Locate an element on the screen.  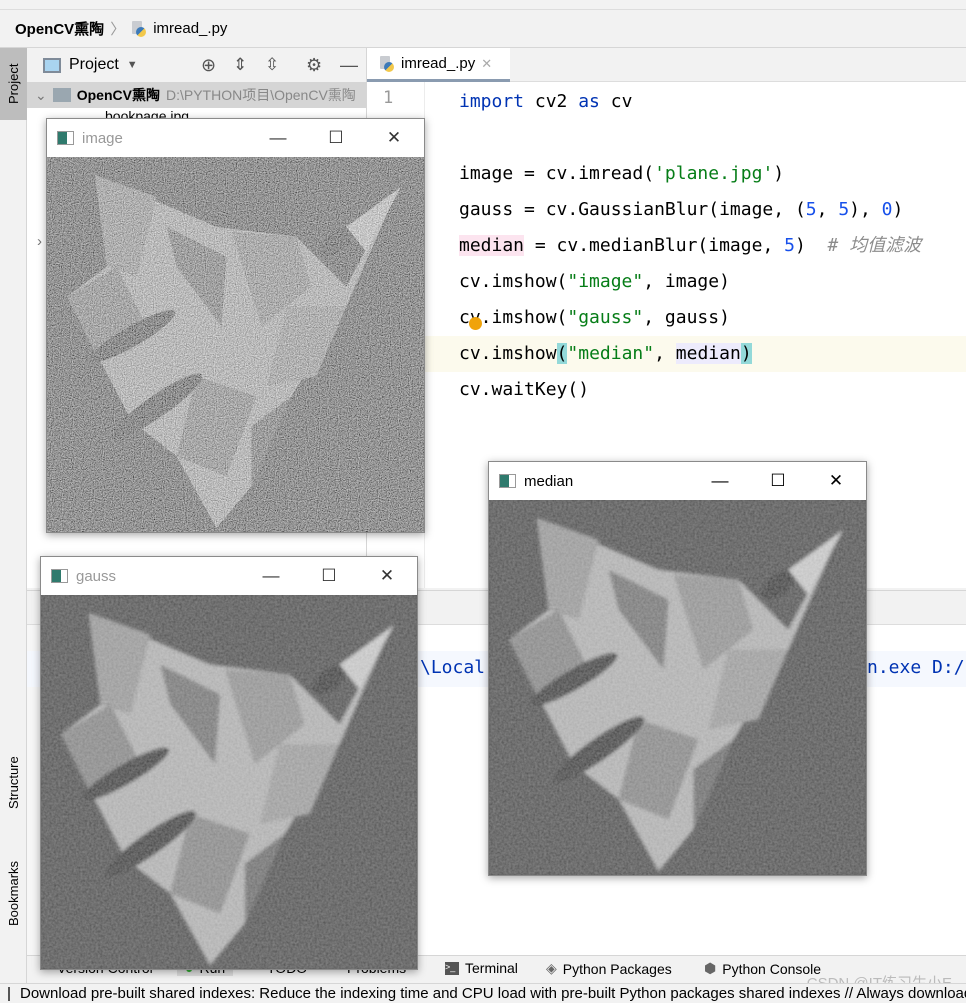
code-line: import cv2 as cv is located at coordinates (546, 101).